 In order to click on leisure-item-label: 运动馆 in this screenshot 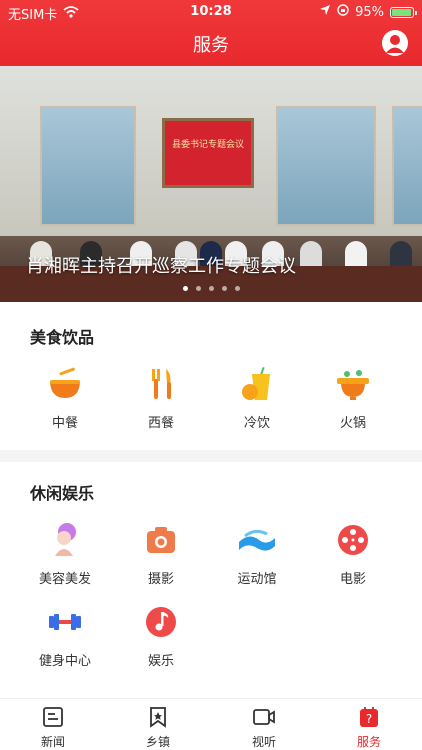, I will do `click(257, 579)`.